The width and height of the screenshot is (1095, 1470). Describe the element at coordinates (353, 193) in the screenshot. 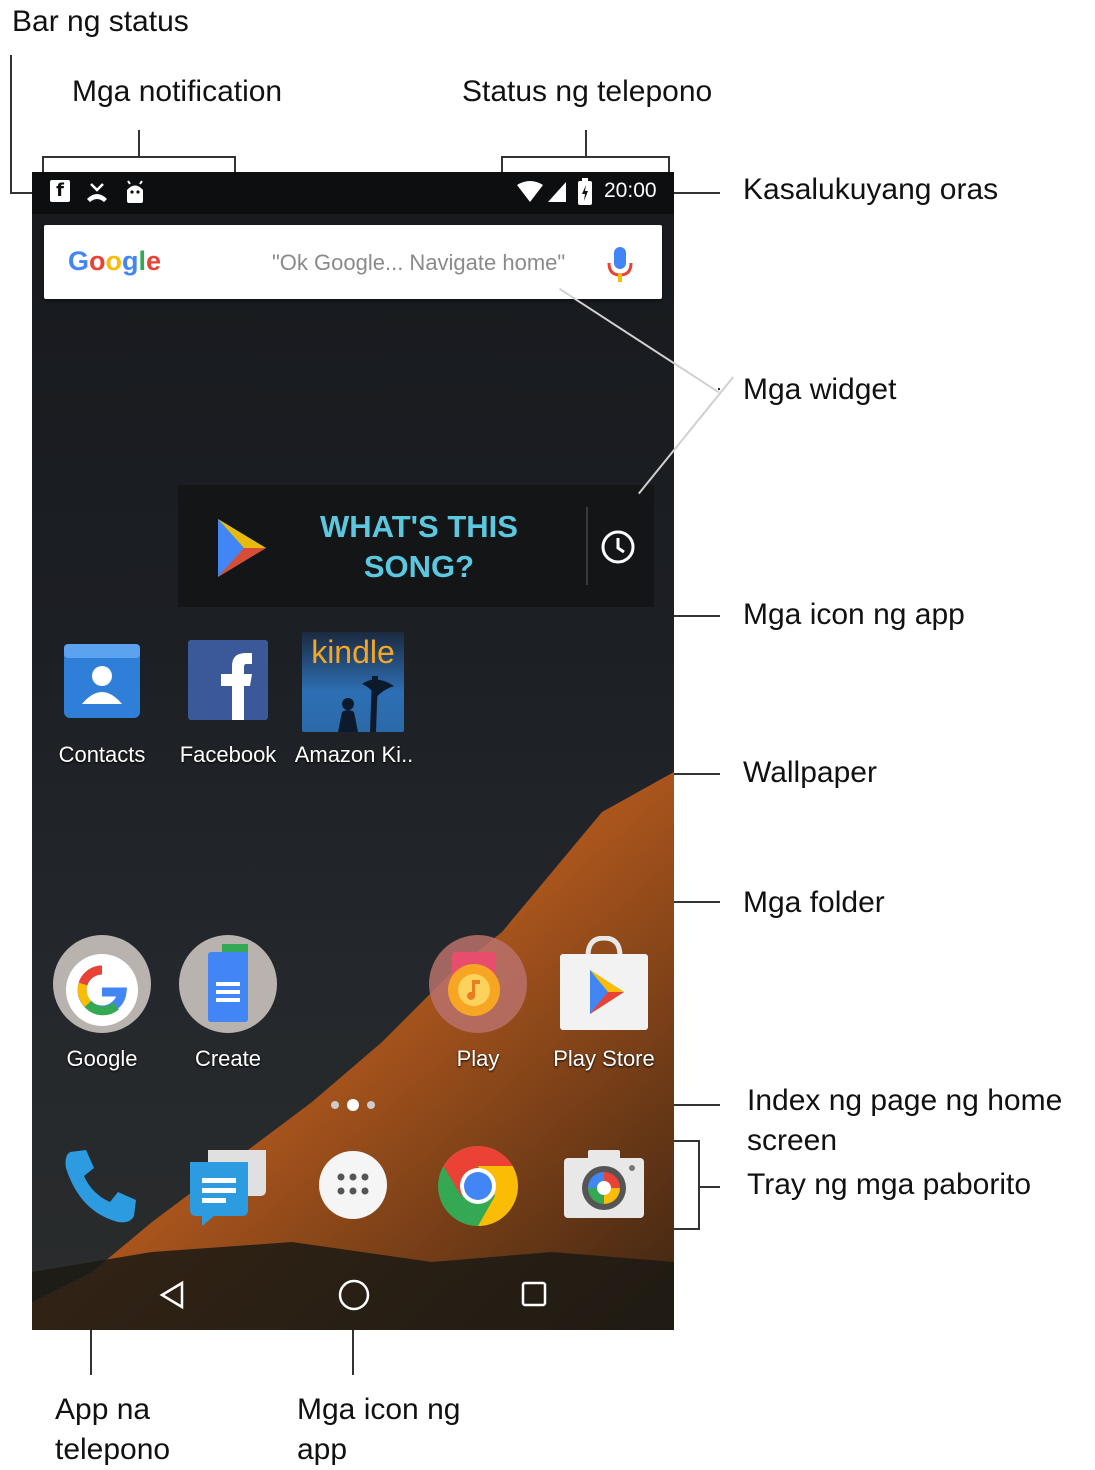

I see `status-bar: f 20:00` at that location.